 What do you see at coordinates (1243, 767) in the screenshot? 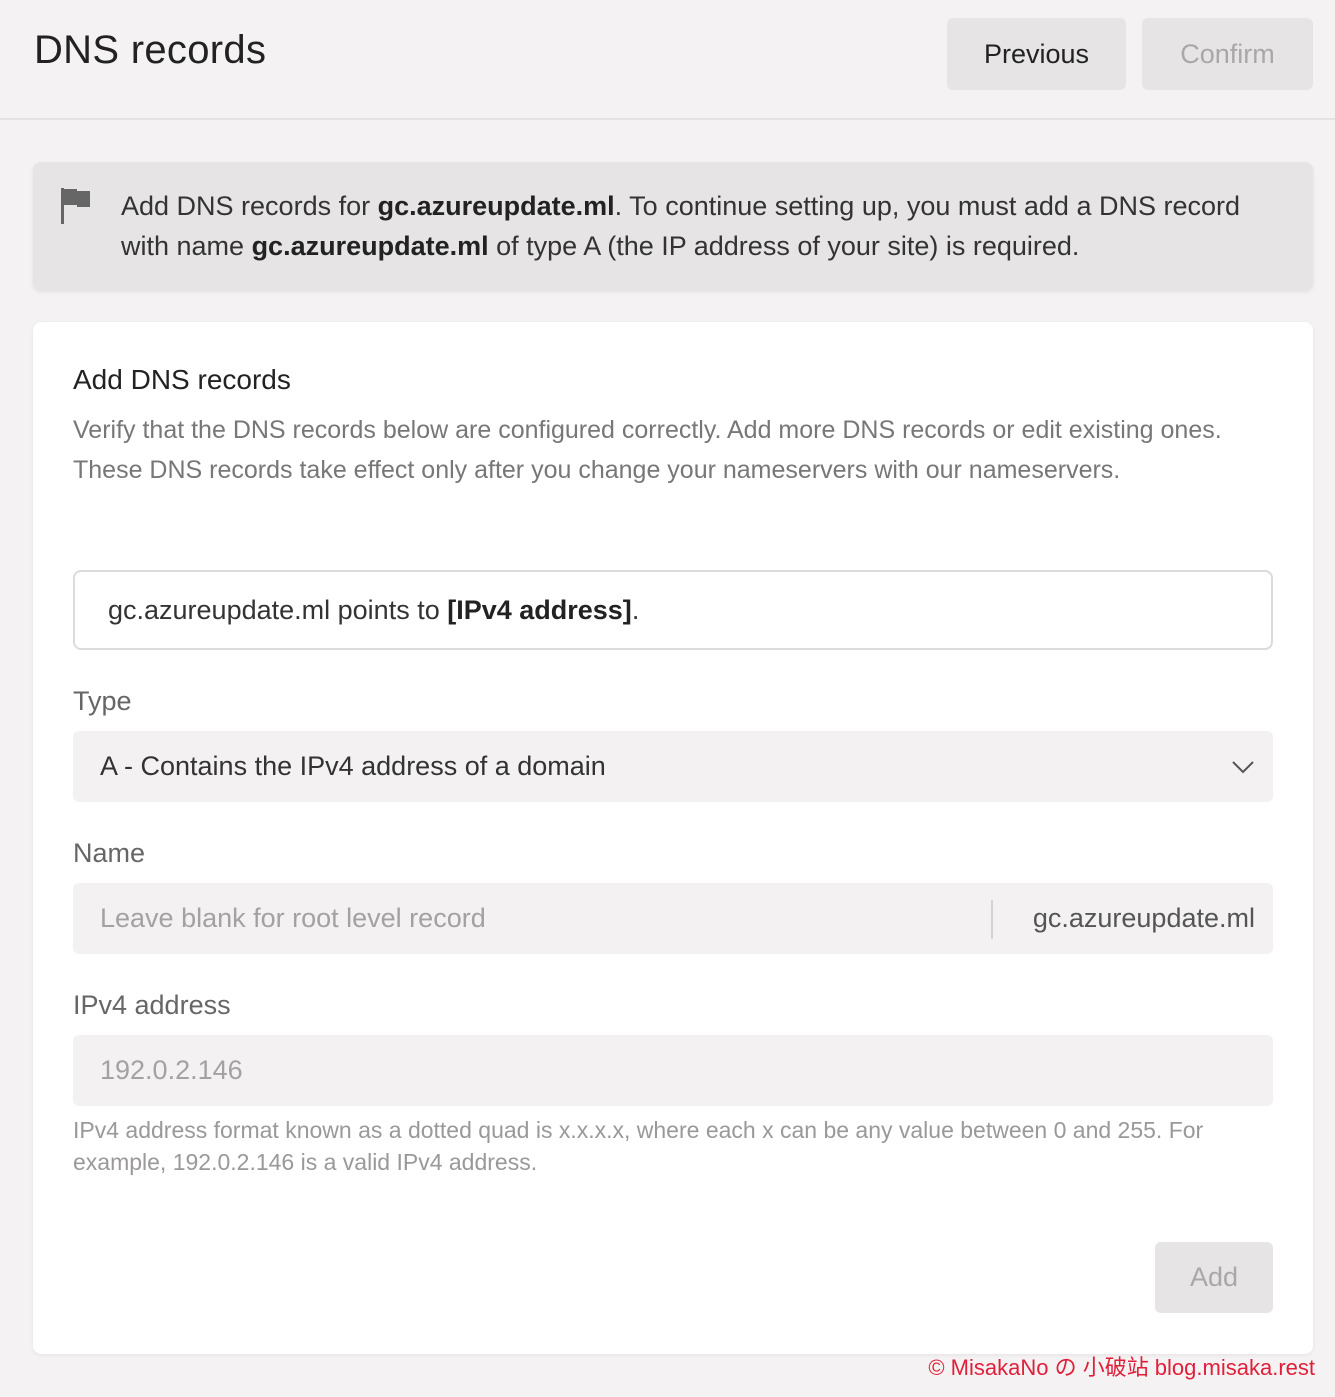
I see `chevron-down-icon` at bounding box center [1243, 767].